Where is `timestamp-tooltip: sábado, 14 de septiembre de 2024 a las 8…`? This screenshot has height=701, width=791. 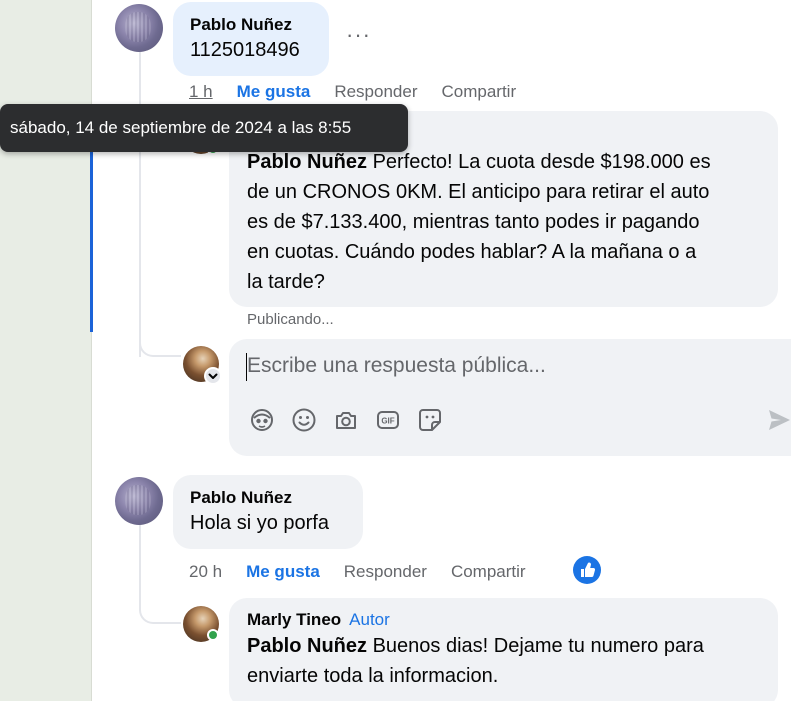
timestamp-tooltip: sábado, 14 de septiembre de 2024 a las 8… is located at coordinates (204, 128).